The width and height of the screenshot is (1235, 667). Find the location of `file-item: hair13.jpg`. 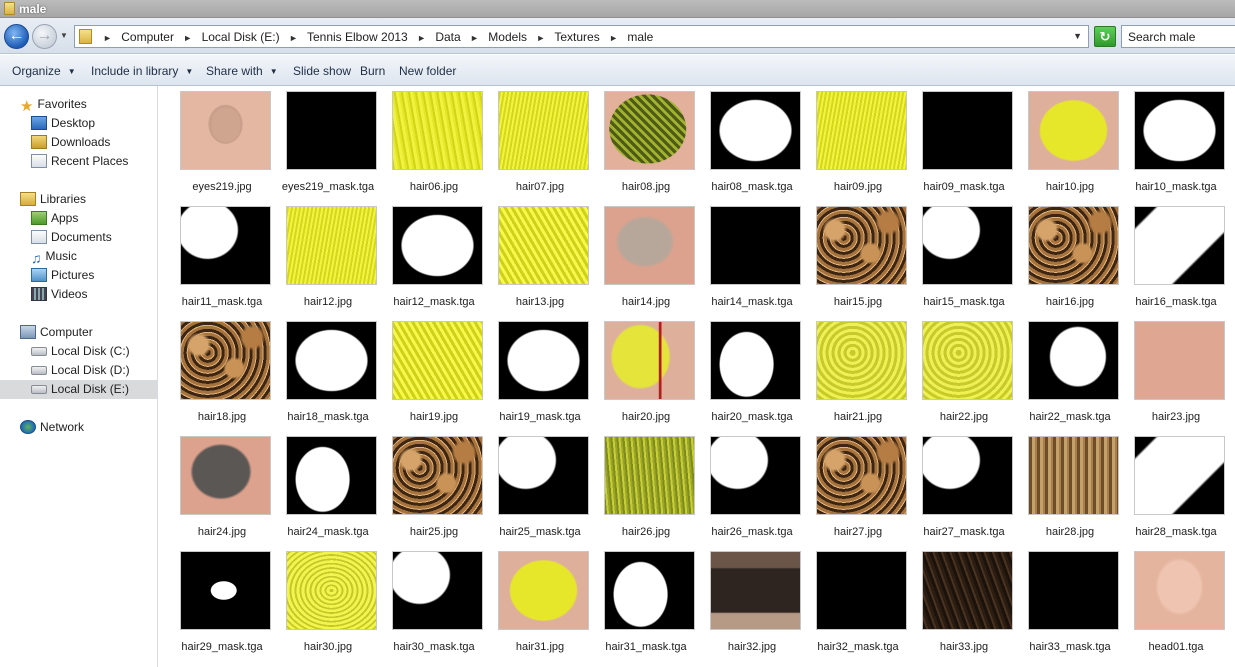

file-item: hair13.jpg is located at coordinates (540, 258).